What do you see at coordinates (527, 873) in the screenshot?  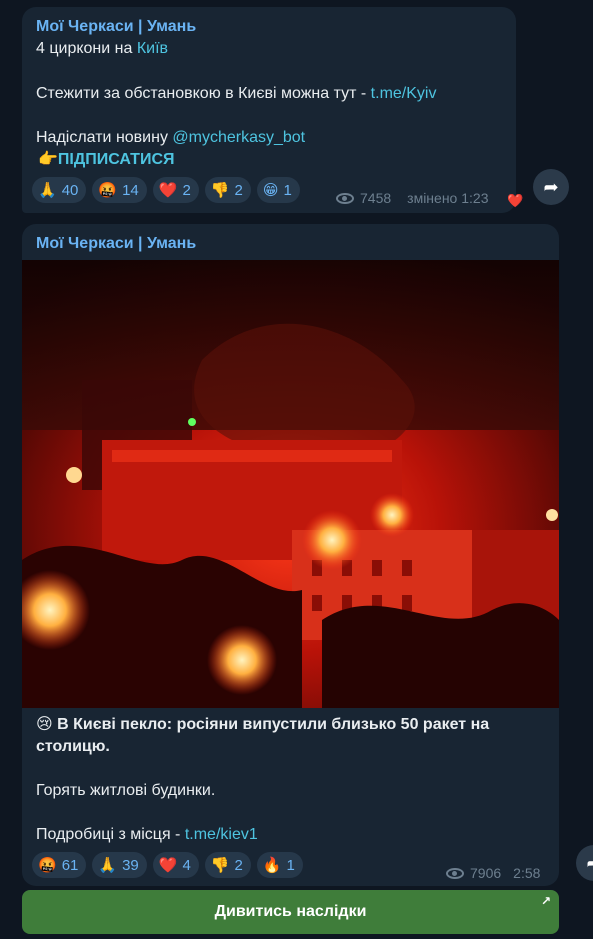 I see `message-time: 2:58` at bounding box center [527, 873].